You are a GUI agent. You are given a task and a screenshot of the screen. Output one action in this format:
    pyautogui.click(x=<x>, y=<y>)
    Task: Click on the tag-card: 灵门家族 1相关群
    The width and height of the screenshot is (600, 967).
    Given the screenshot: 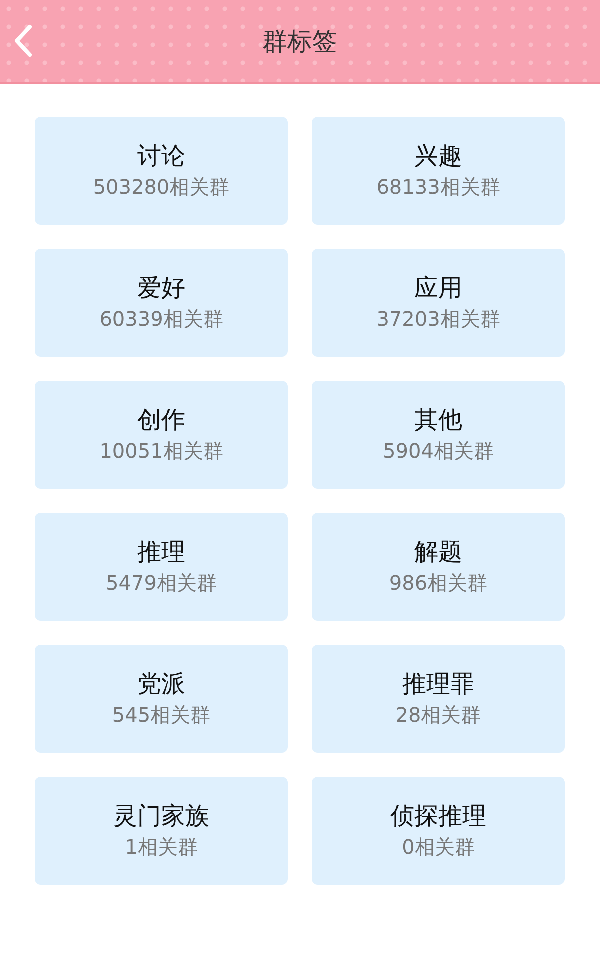 What is the action you would take?
    pyautogui.click(x=161, y=831)
    